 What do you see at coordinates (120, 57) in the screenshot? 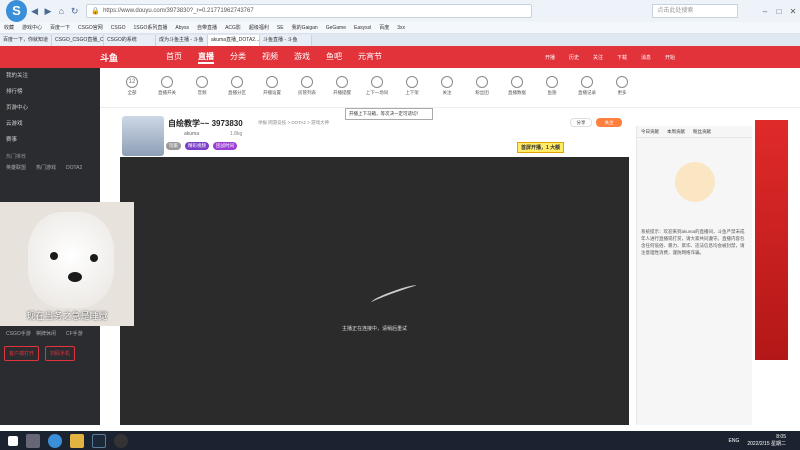
I see `site-logo: 斗鱼` at bounding box center [120, 57].